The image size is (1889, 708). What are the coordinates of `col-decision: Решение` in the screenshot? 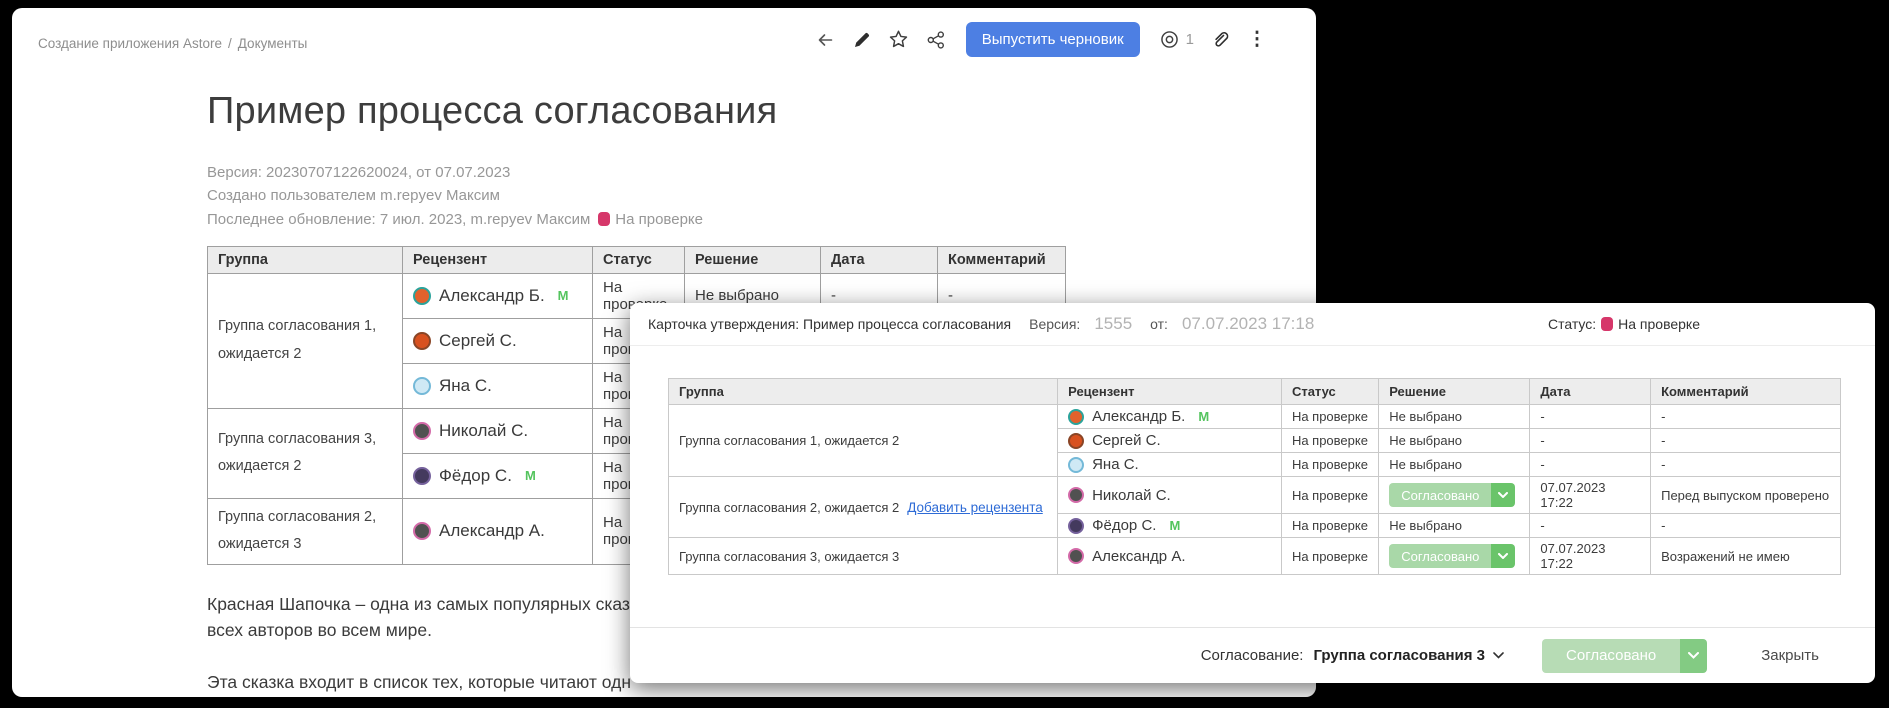 It's located at (1454, 391).